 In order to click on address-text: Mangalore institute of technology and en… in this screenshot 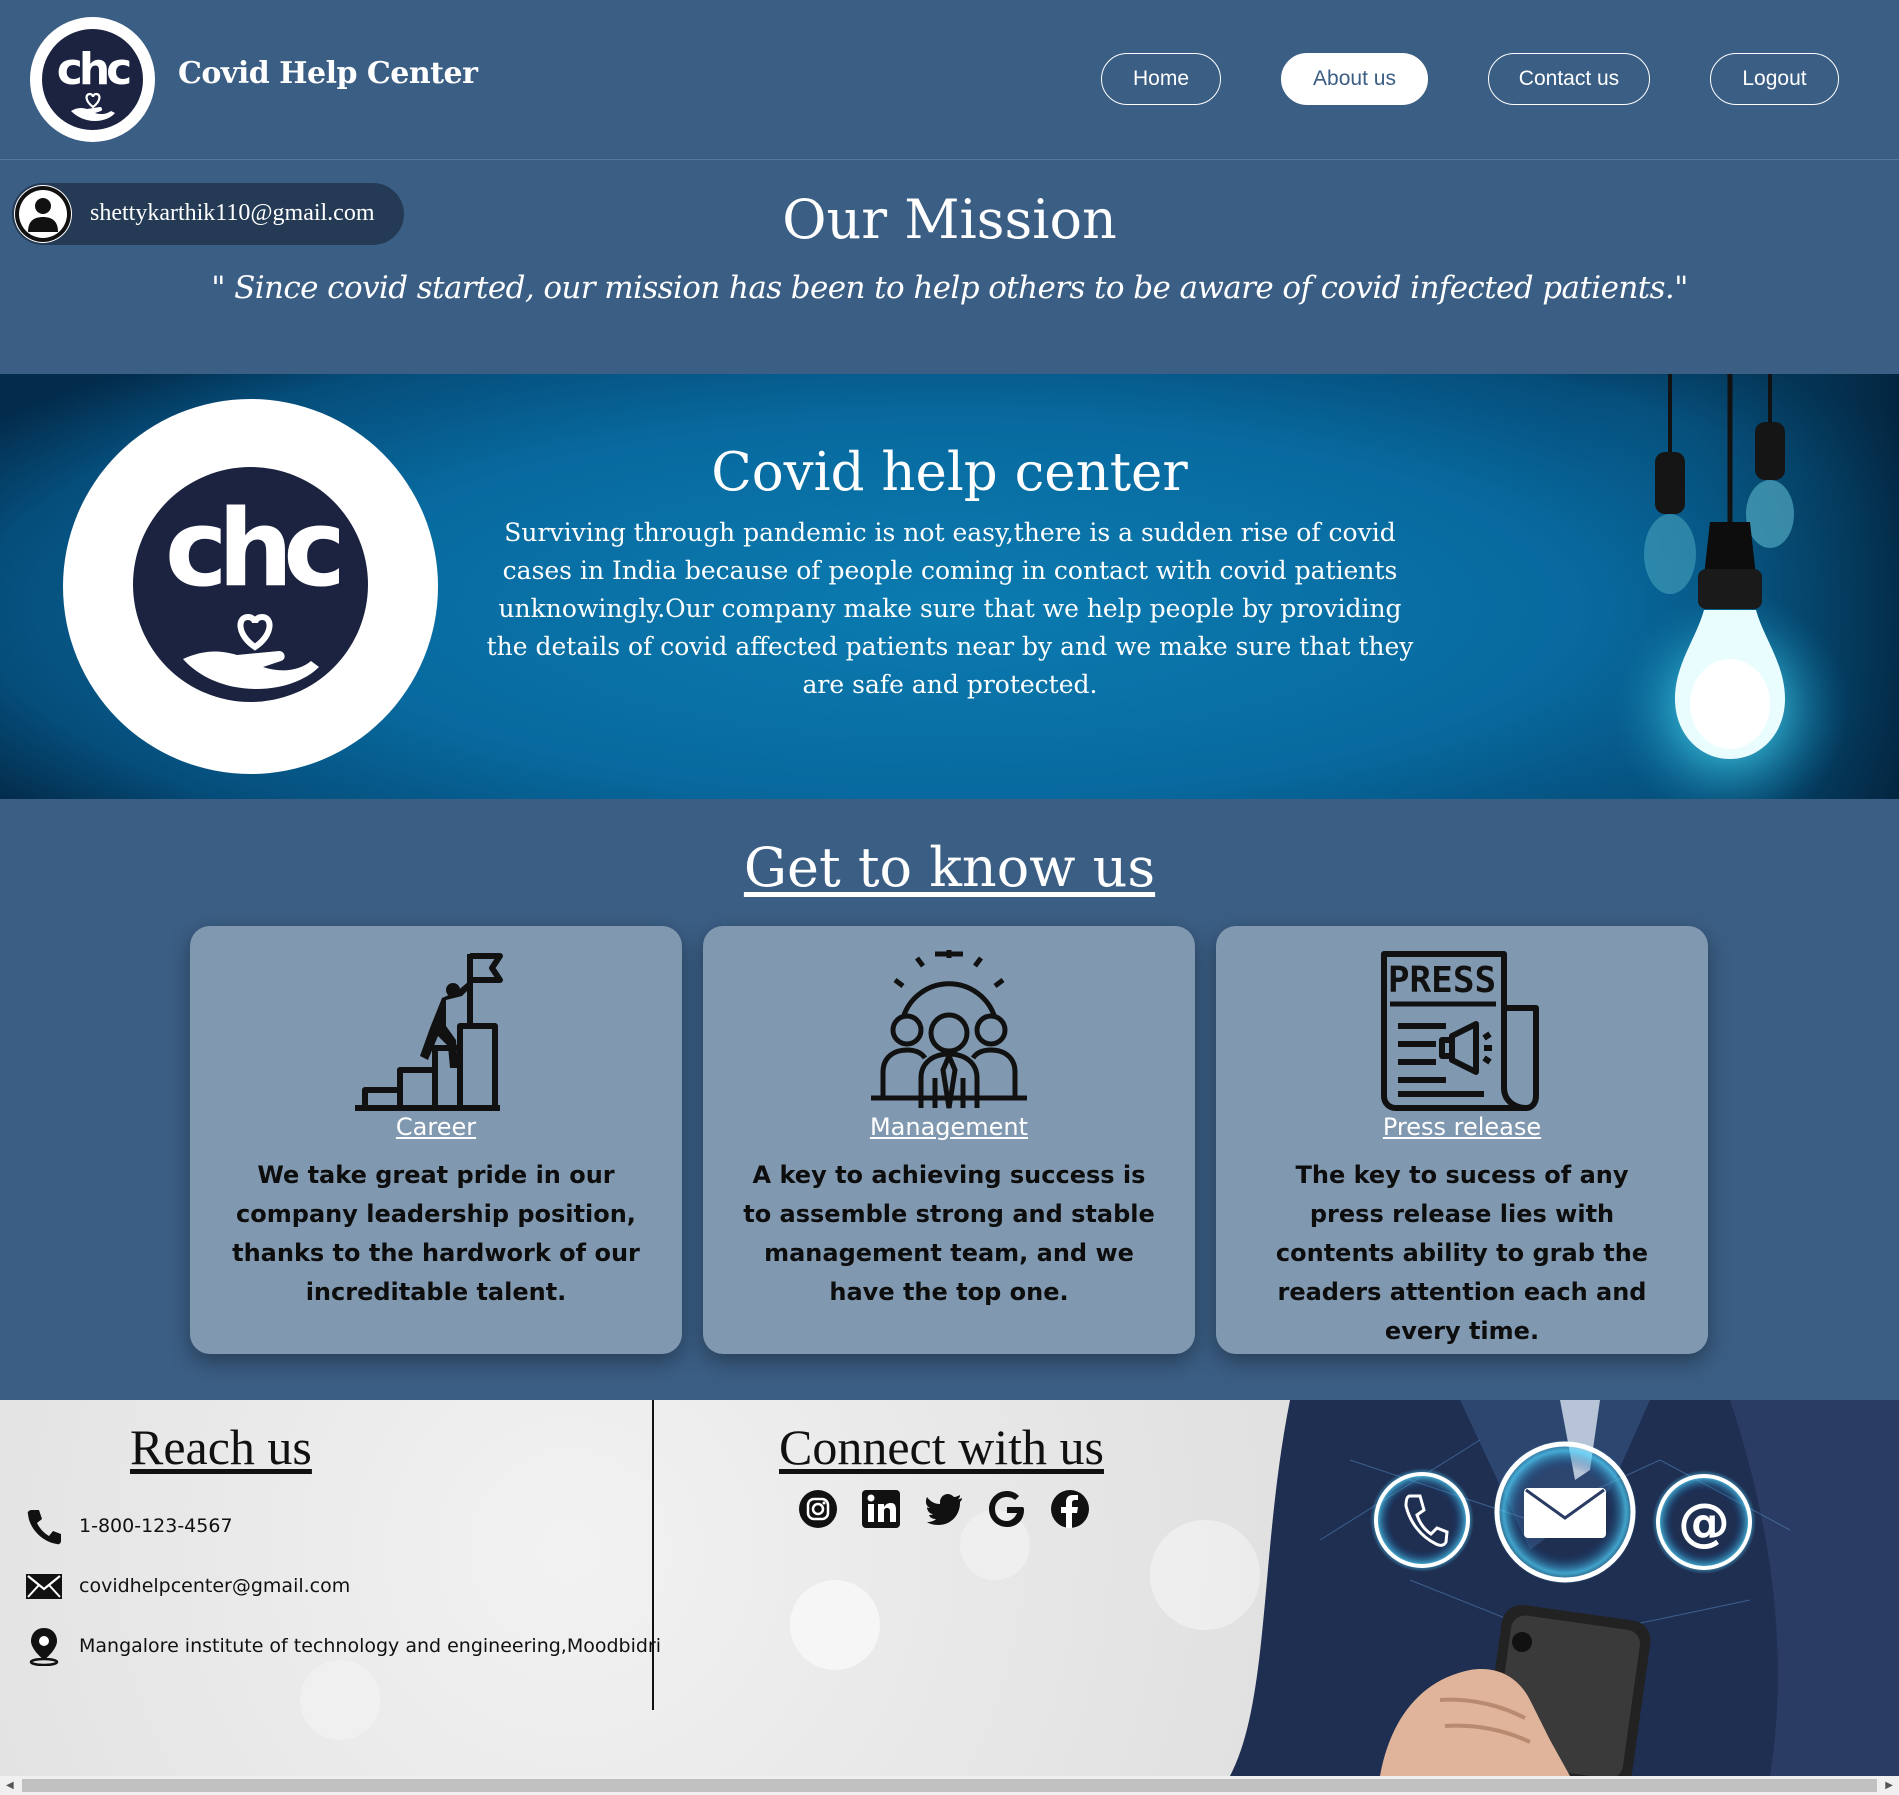, I will do `click(370, 1646)`.